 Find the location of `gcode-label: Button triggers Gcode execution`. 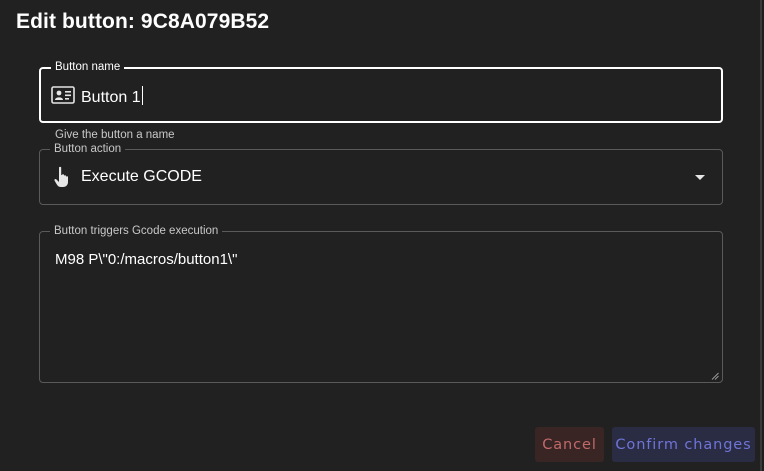

gcode-label: Button triggers Gcode execution is located at coordinates (136, 231).